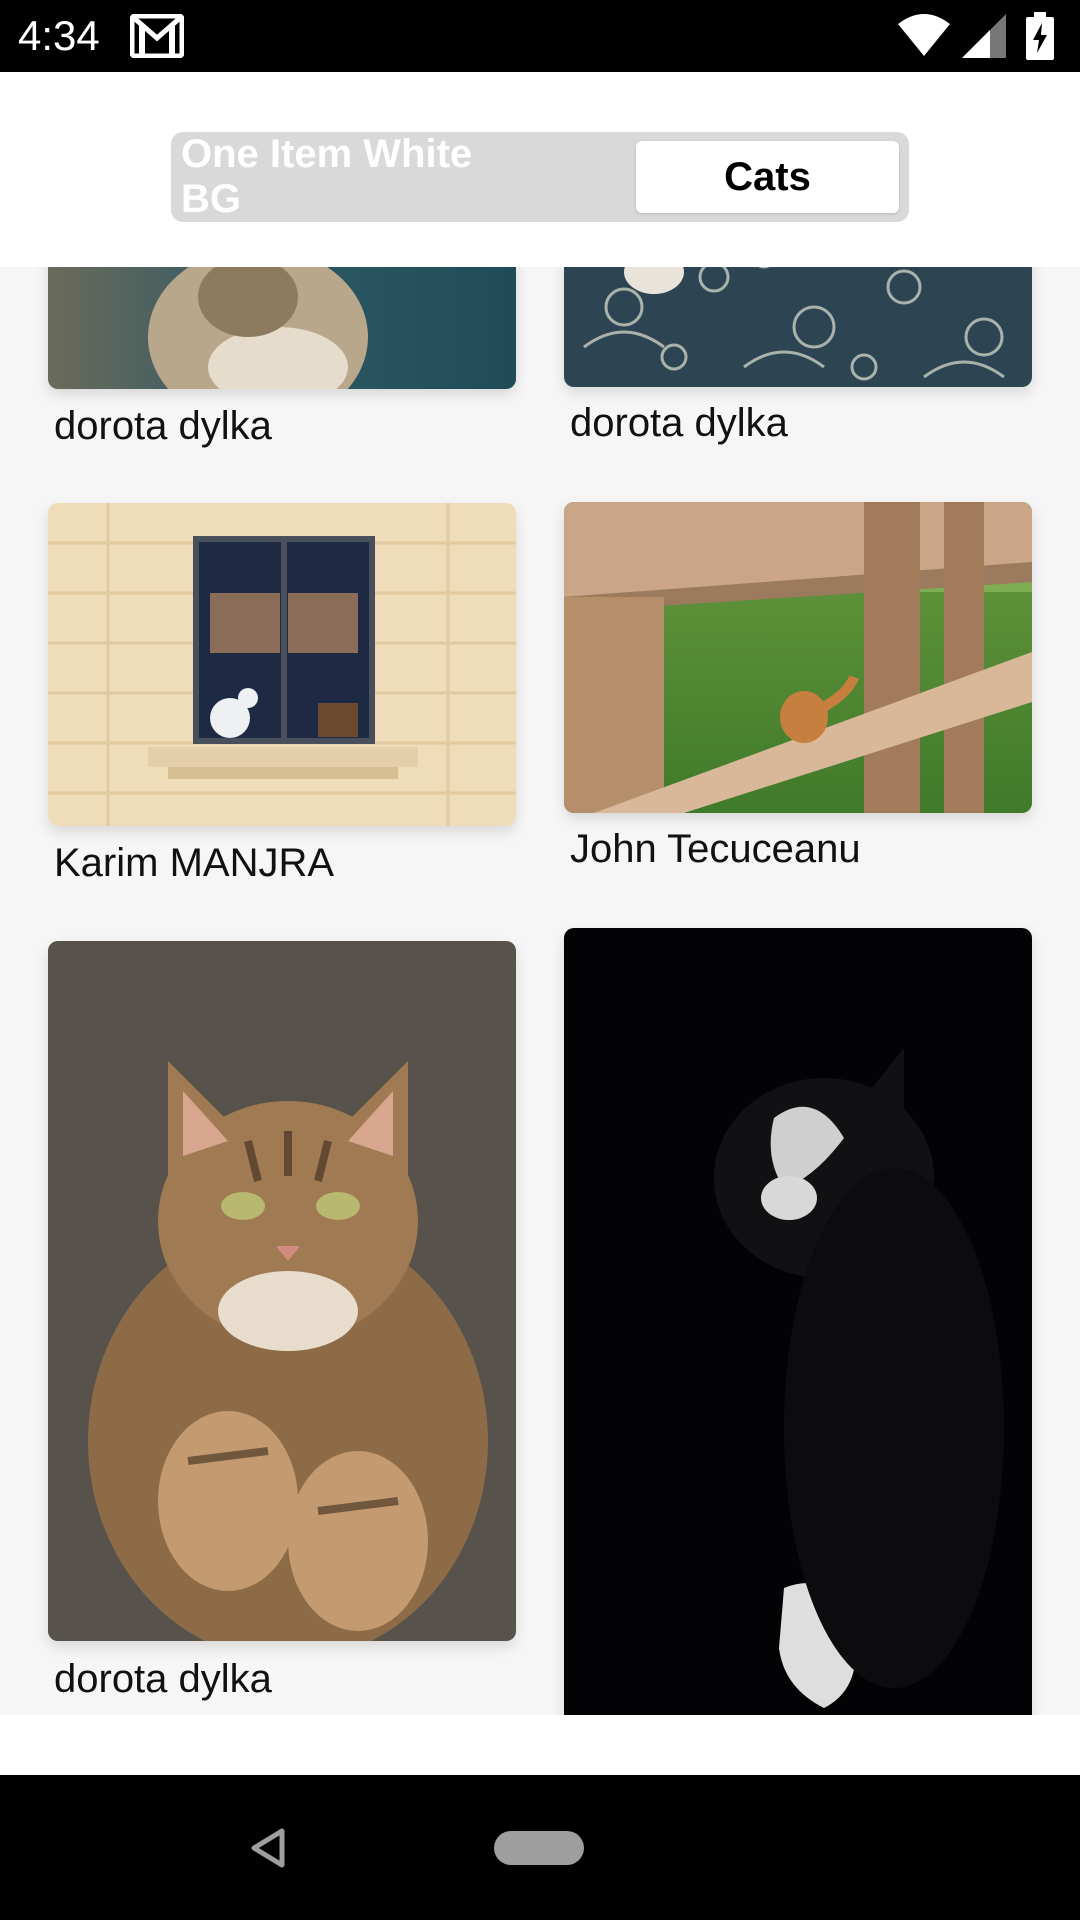 The height and width of the screenshot is (1920, 1080). What do you see at coordinates (194, 863) in the screenshot?
I see `card-caption: Karim MANJRA` at bounding box center [194, 863].